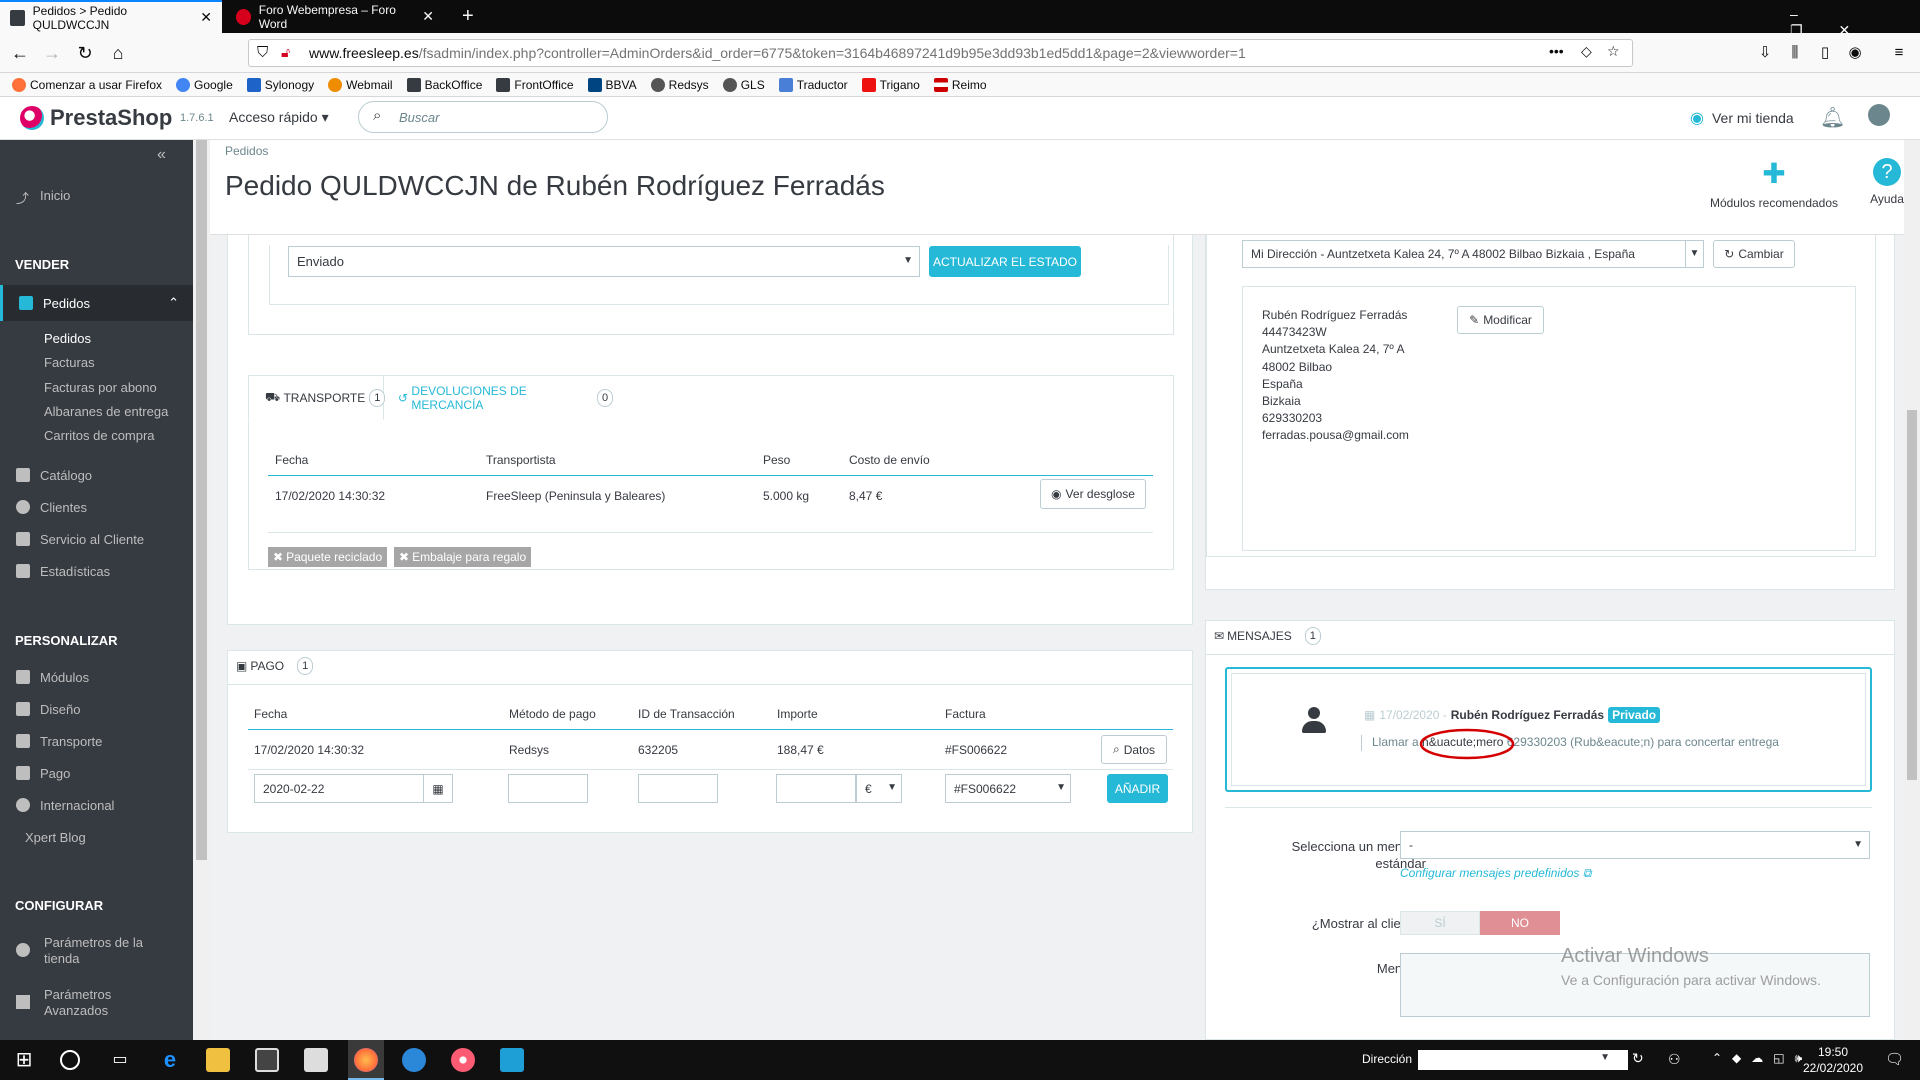 This screenshot has height=1080, width=1920. I want to click on sidebar-item-shipping: Transporte, so click(96, 741).